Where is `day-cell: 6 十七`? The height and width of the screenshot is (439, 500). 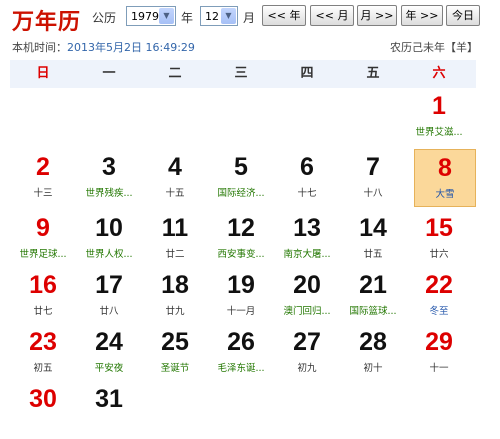 day-cell: 6 十七 is located at coordinates (307, 178).